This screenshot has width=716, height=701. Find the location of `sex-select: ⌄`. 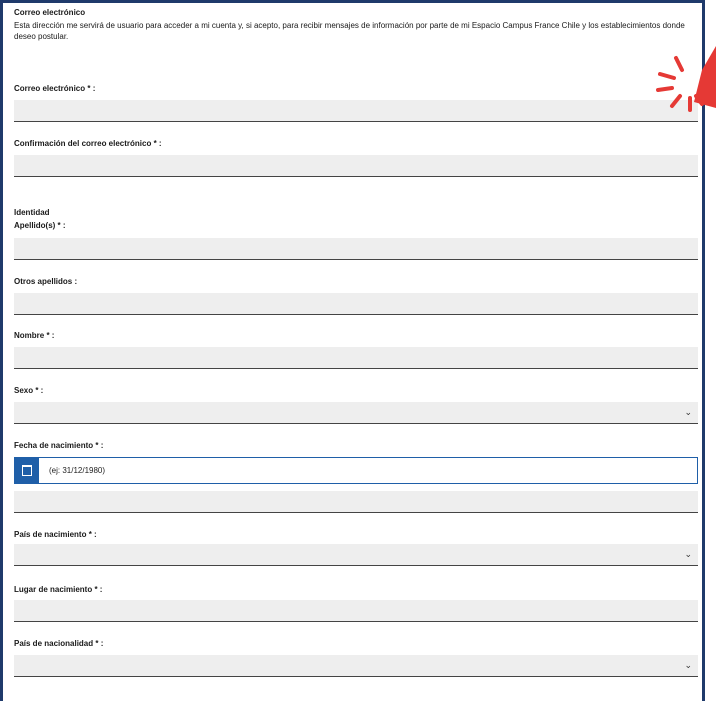

sex-select: ⌄ is located at coordinates (356, 413).